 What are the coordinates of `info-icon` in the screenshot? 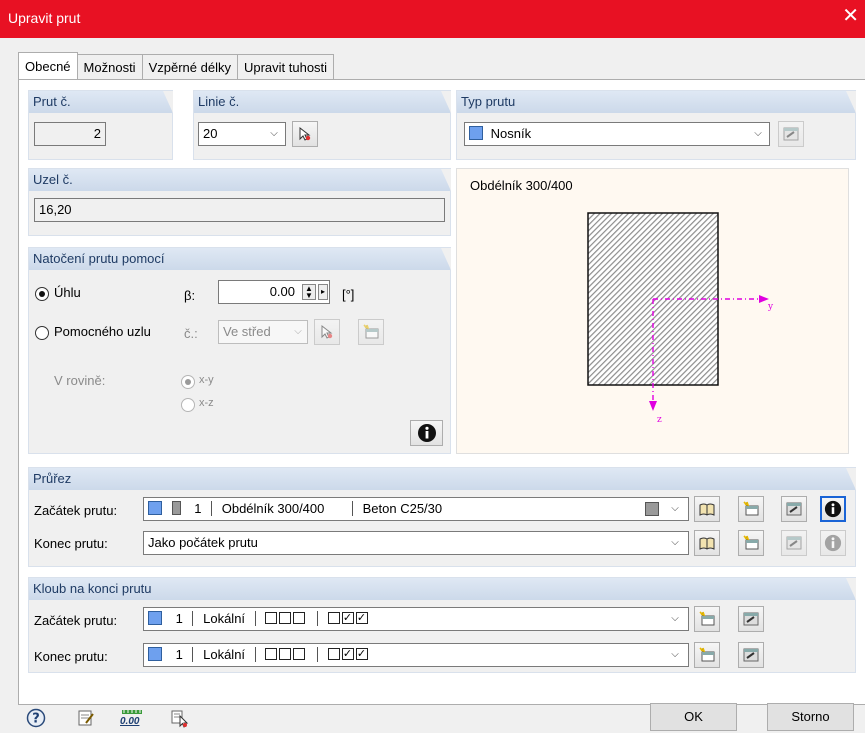 It's located at (833, 543).